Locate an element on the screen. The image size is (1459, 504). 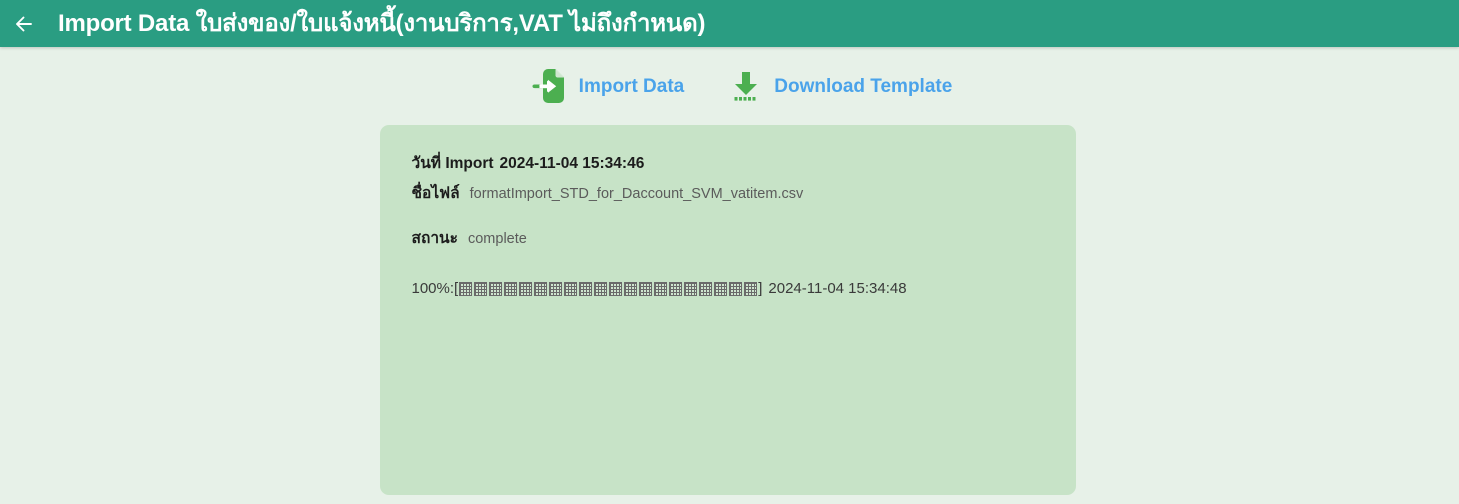
progress-percent: 100%: is located at coordinates (433, 288).